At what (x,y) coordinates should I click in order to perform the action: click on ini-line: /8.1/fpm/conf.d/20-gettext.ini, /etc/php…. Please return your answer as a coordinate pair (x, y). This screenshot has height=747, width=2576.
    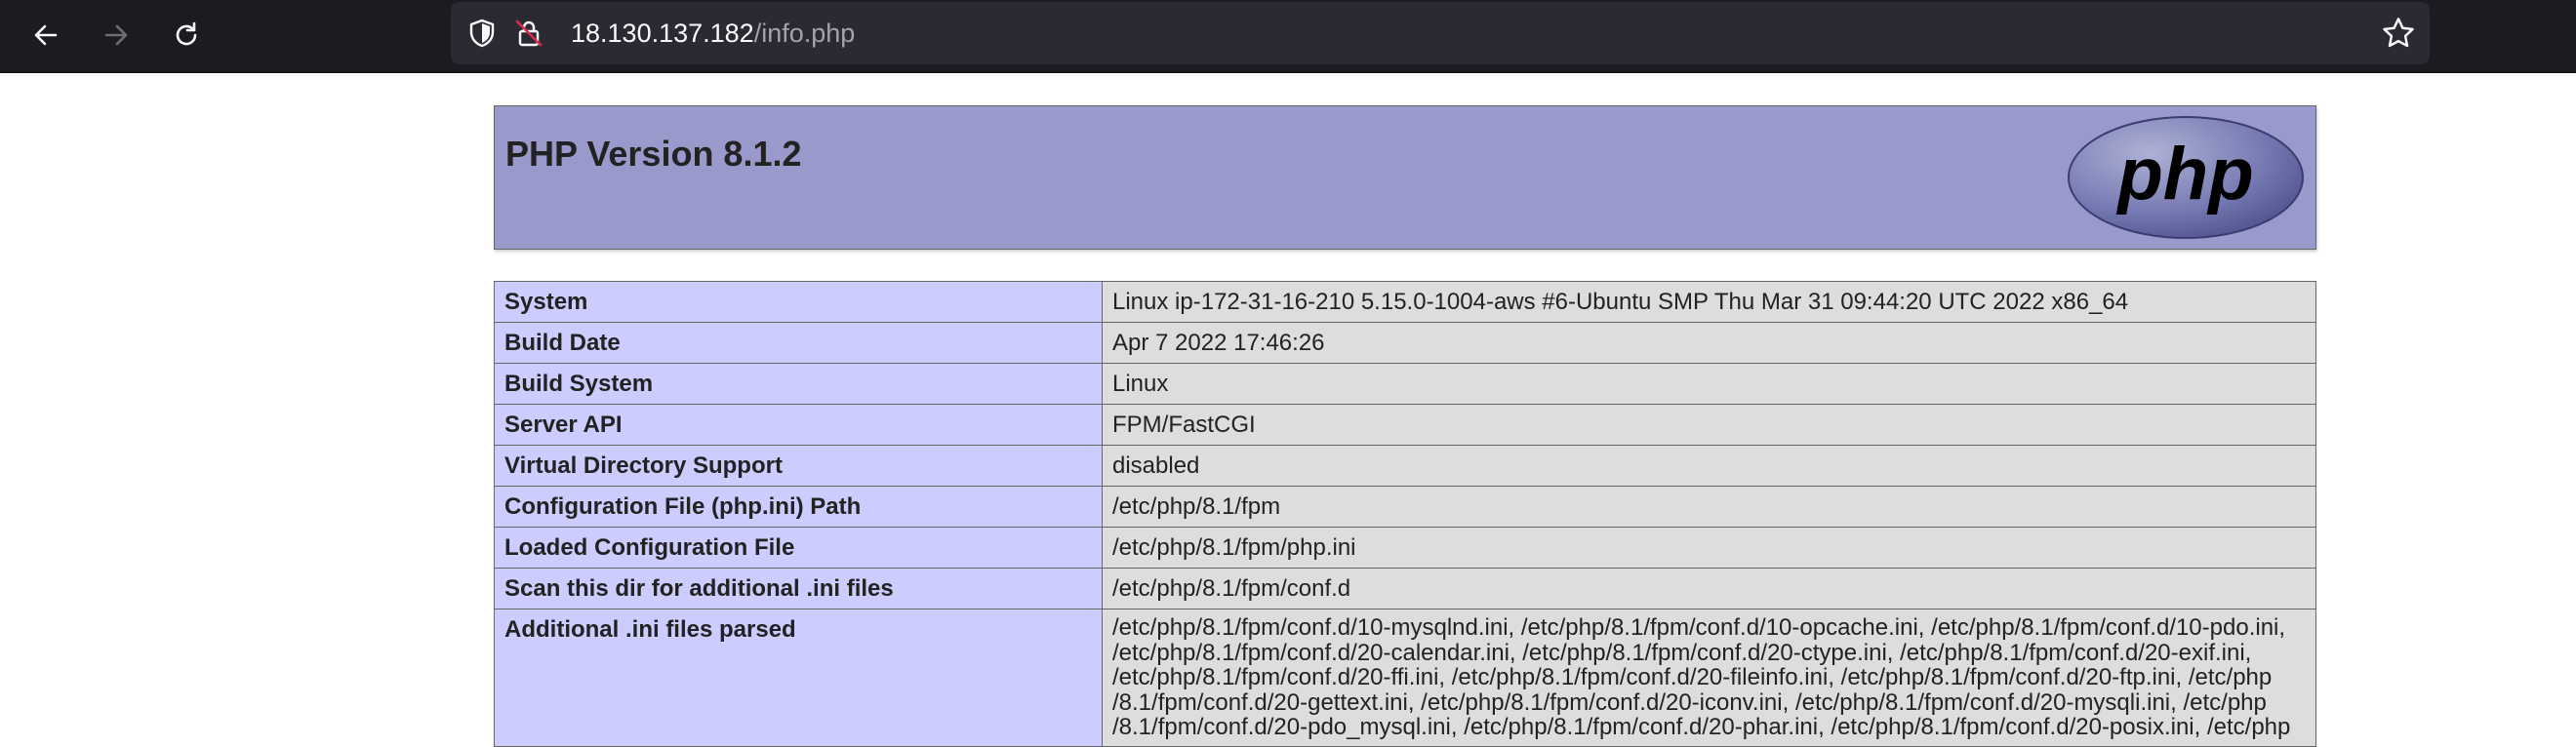
    Looking at the image, I should click on (1689, 702).